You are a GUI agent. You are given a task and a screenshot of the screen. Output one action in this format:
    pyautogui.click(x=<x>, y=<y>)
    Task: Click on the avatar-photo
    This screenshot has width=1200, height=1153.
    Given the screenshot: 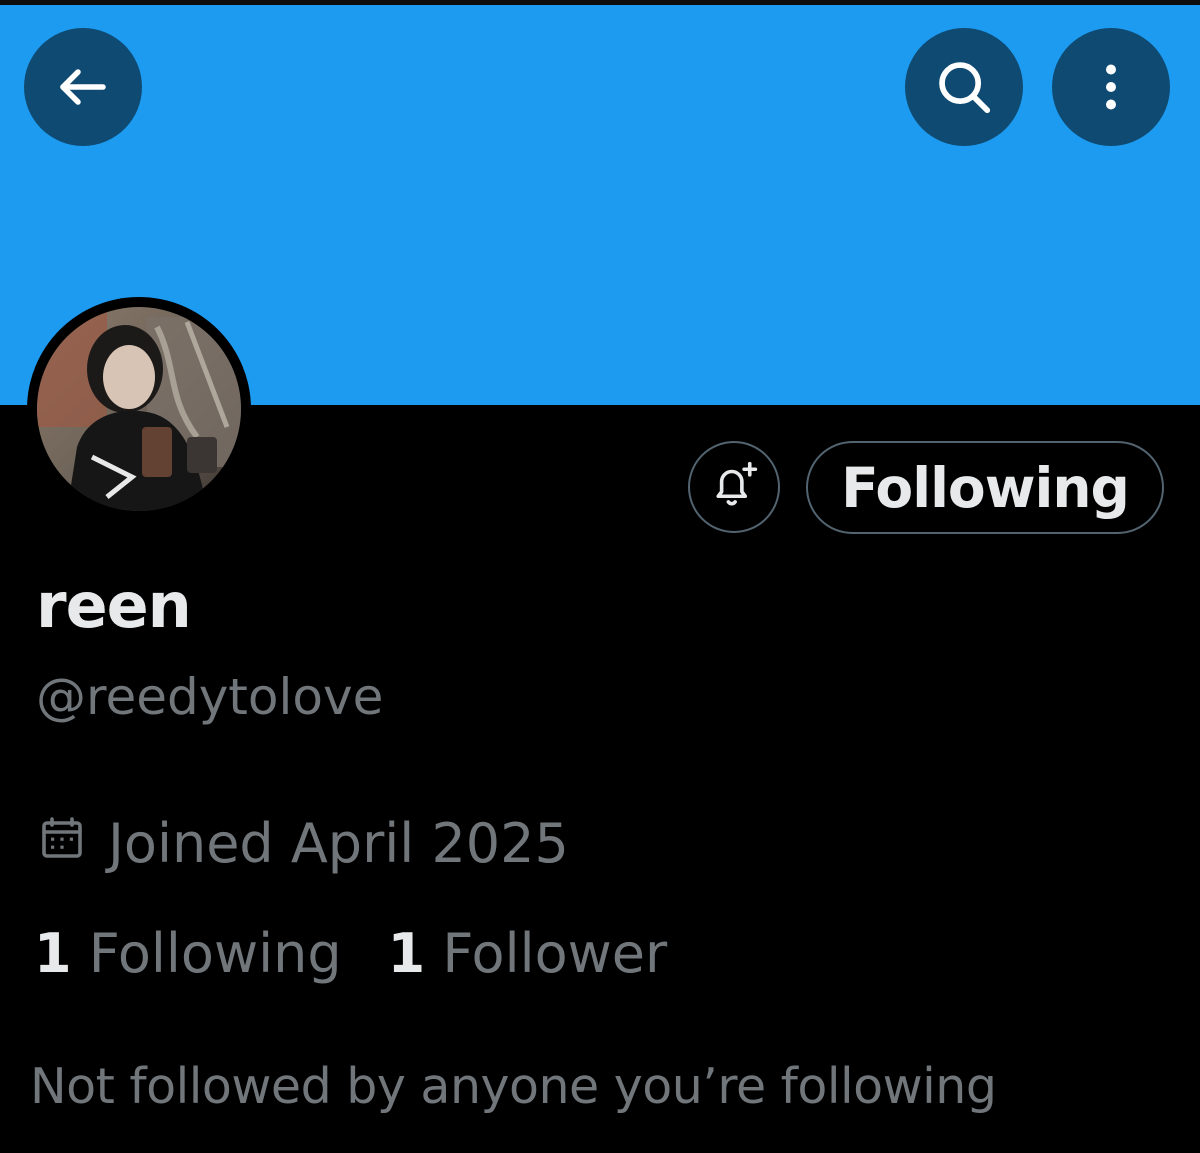 What is the action you would take?
    pyautogui.click(x=139, y=409)
    